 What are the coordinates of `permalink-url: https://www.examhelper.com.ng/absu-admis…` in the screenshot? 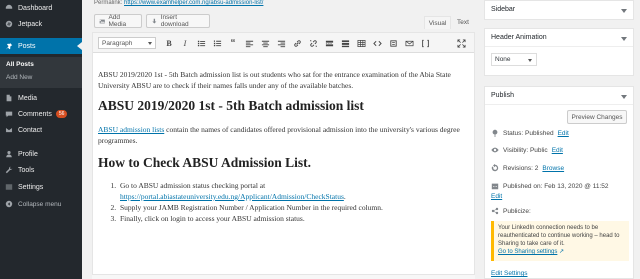 It's located at (193, 3).